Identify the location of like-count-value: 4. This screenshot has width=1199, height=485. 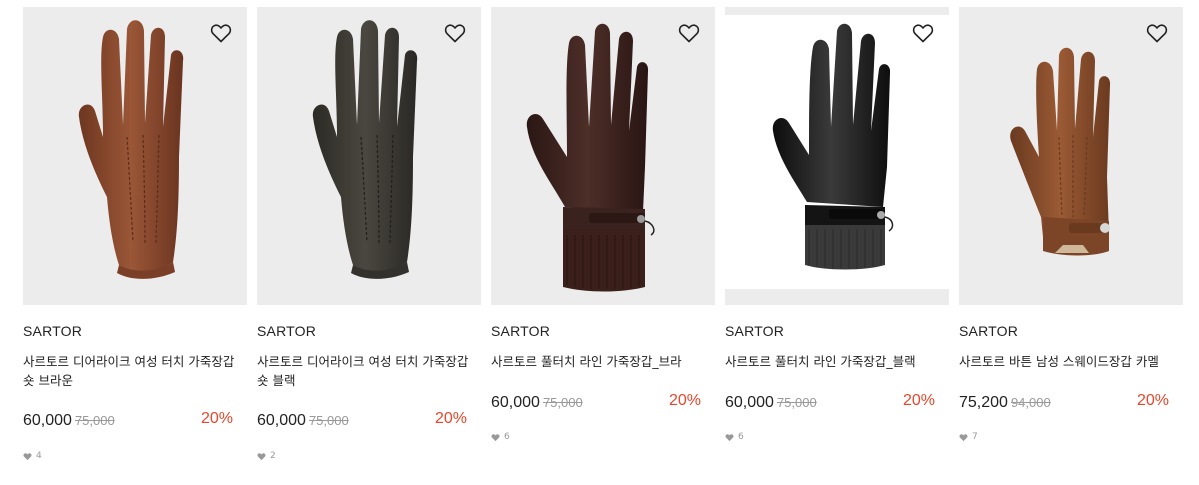
(39, 456).